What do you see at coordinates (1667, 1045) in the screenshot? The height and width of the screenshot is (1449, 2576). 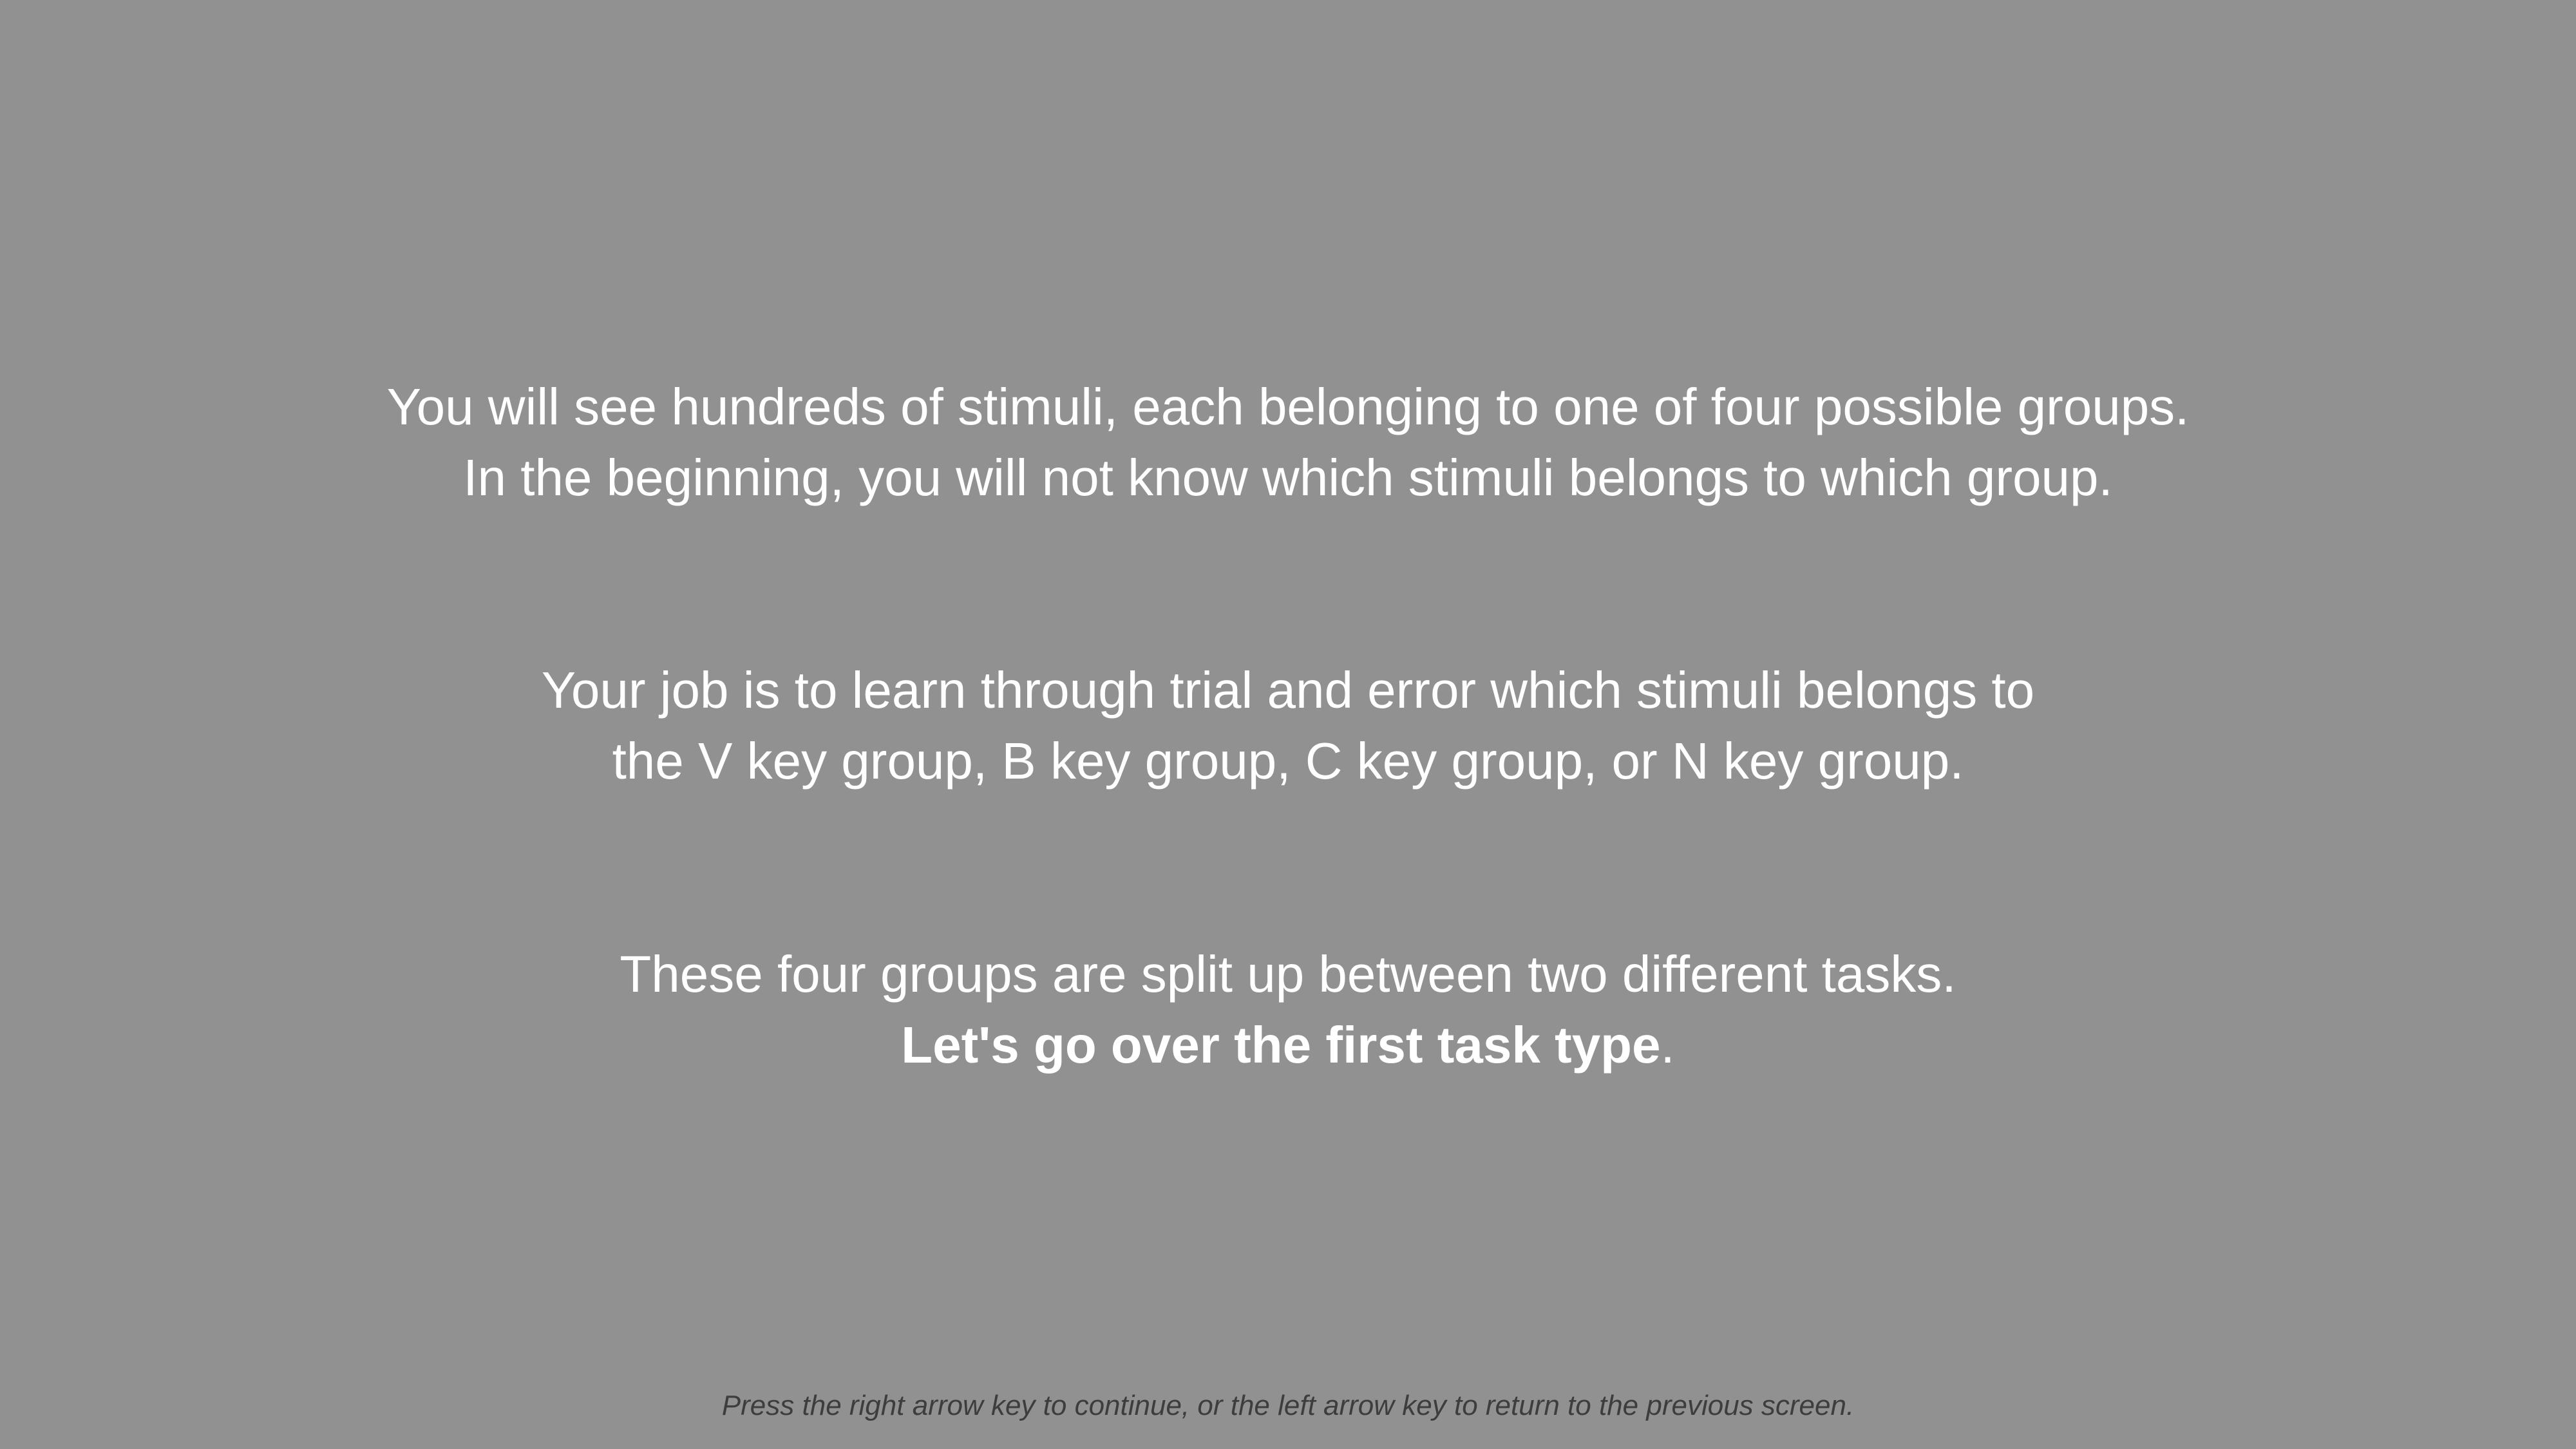 I see `emphasis-tail: .` at bounding box center [1667, 1045].